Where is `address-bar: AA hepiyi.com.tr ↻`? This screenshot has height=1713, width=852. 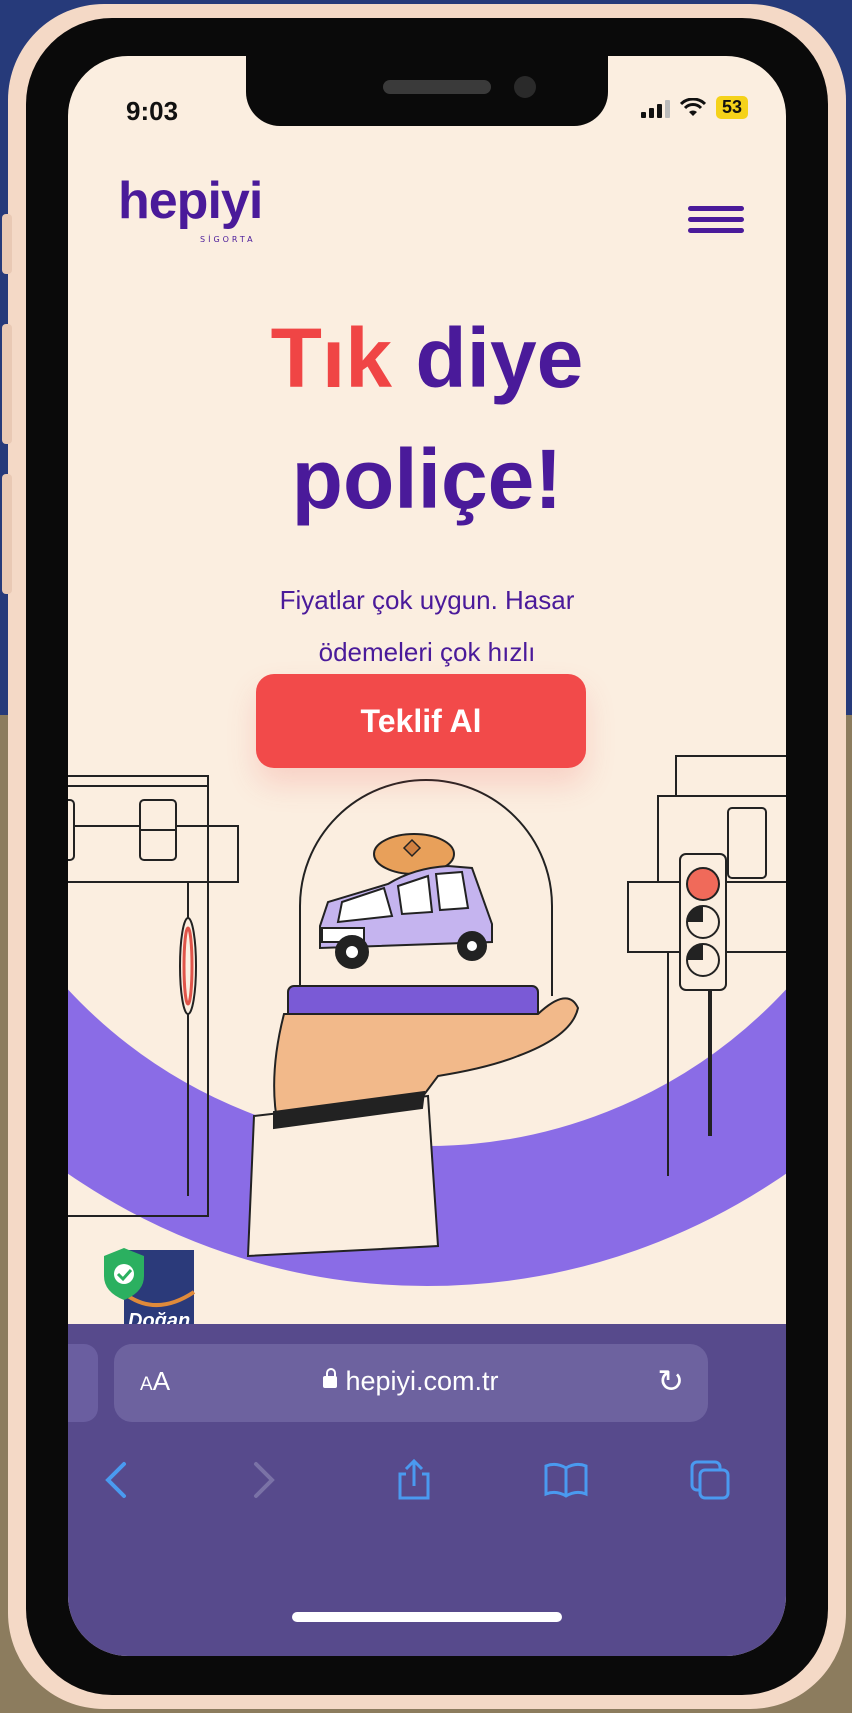
address-bar: AA hepiyi.com.tr ↻ is located at coordinates (411, 1383).